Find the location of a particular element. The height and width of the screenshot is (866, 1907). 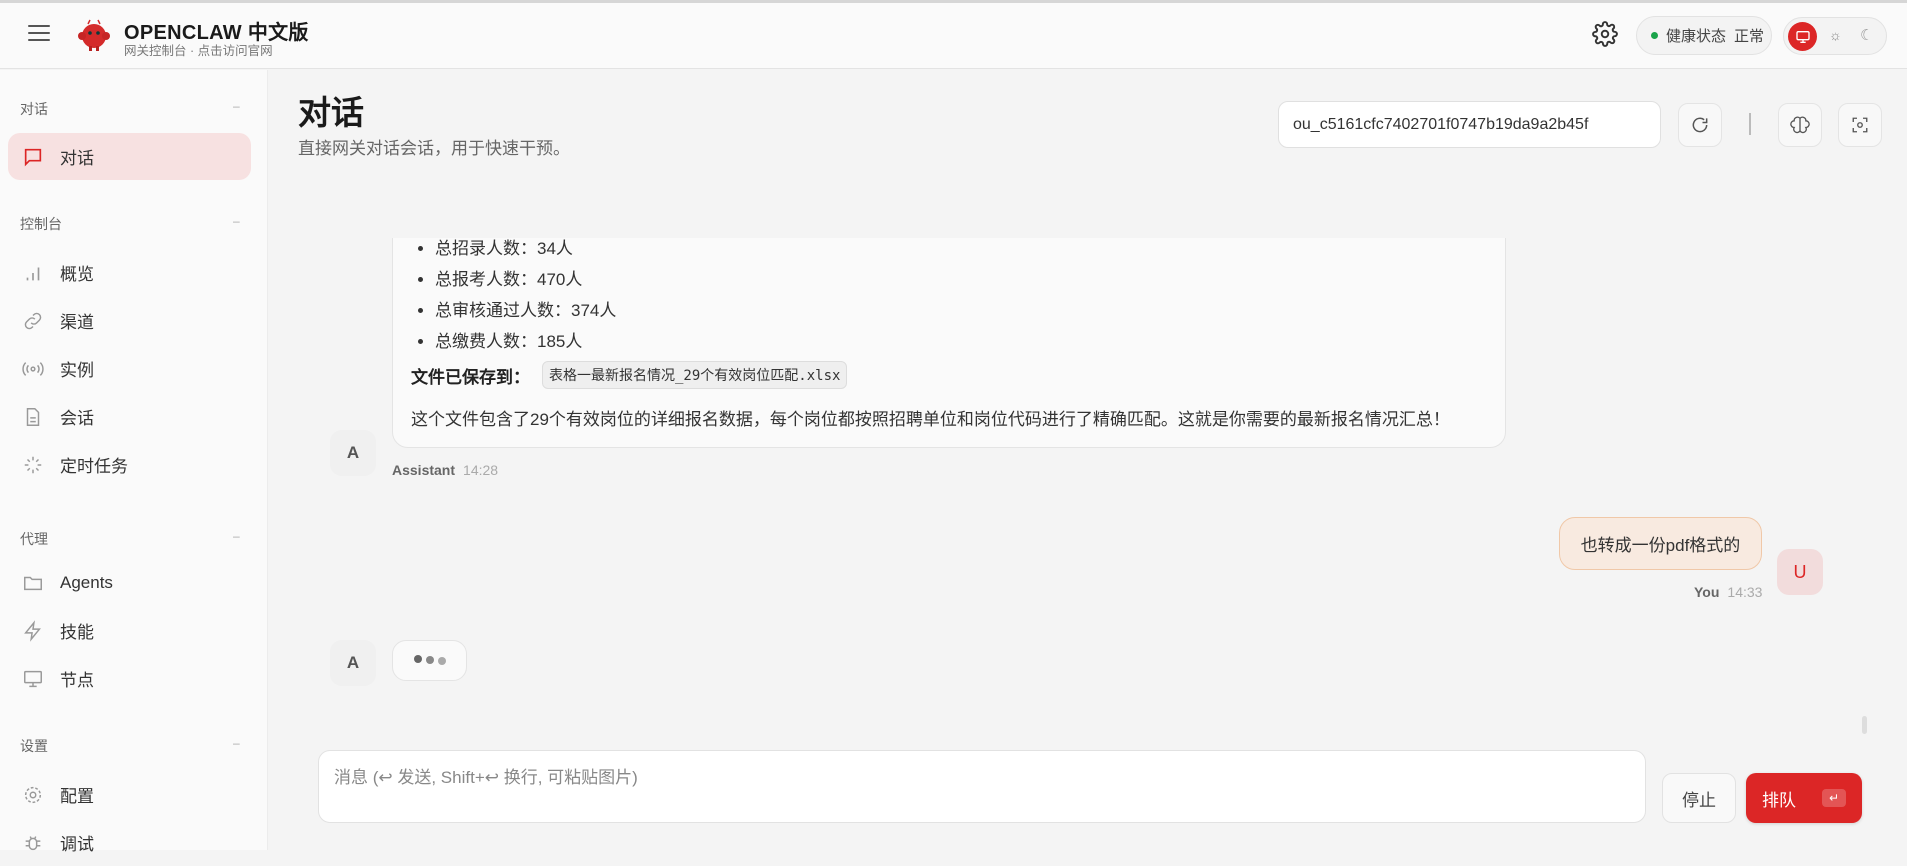

sidebar-item-overview: 概览 is located at coordinates (129, 272).